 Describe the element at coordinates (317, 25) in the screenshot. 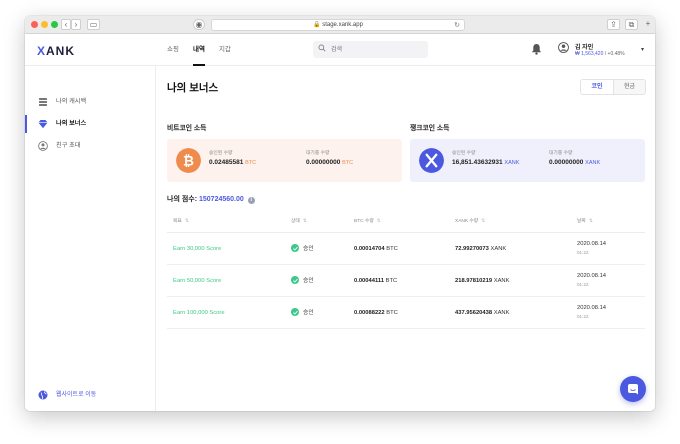

I see `lock-icon: 🔒` at that location.